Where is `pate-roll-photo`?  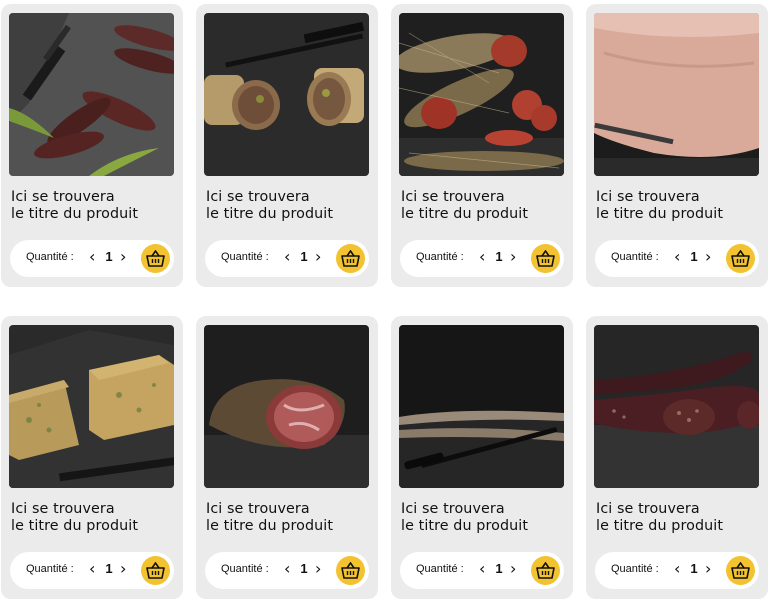 pate-roll-photo is located at coordinates (286, 94).